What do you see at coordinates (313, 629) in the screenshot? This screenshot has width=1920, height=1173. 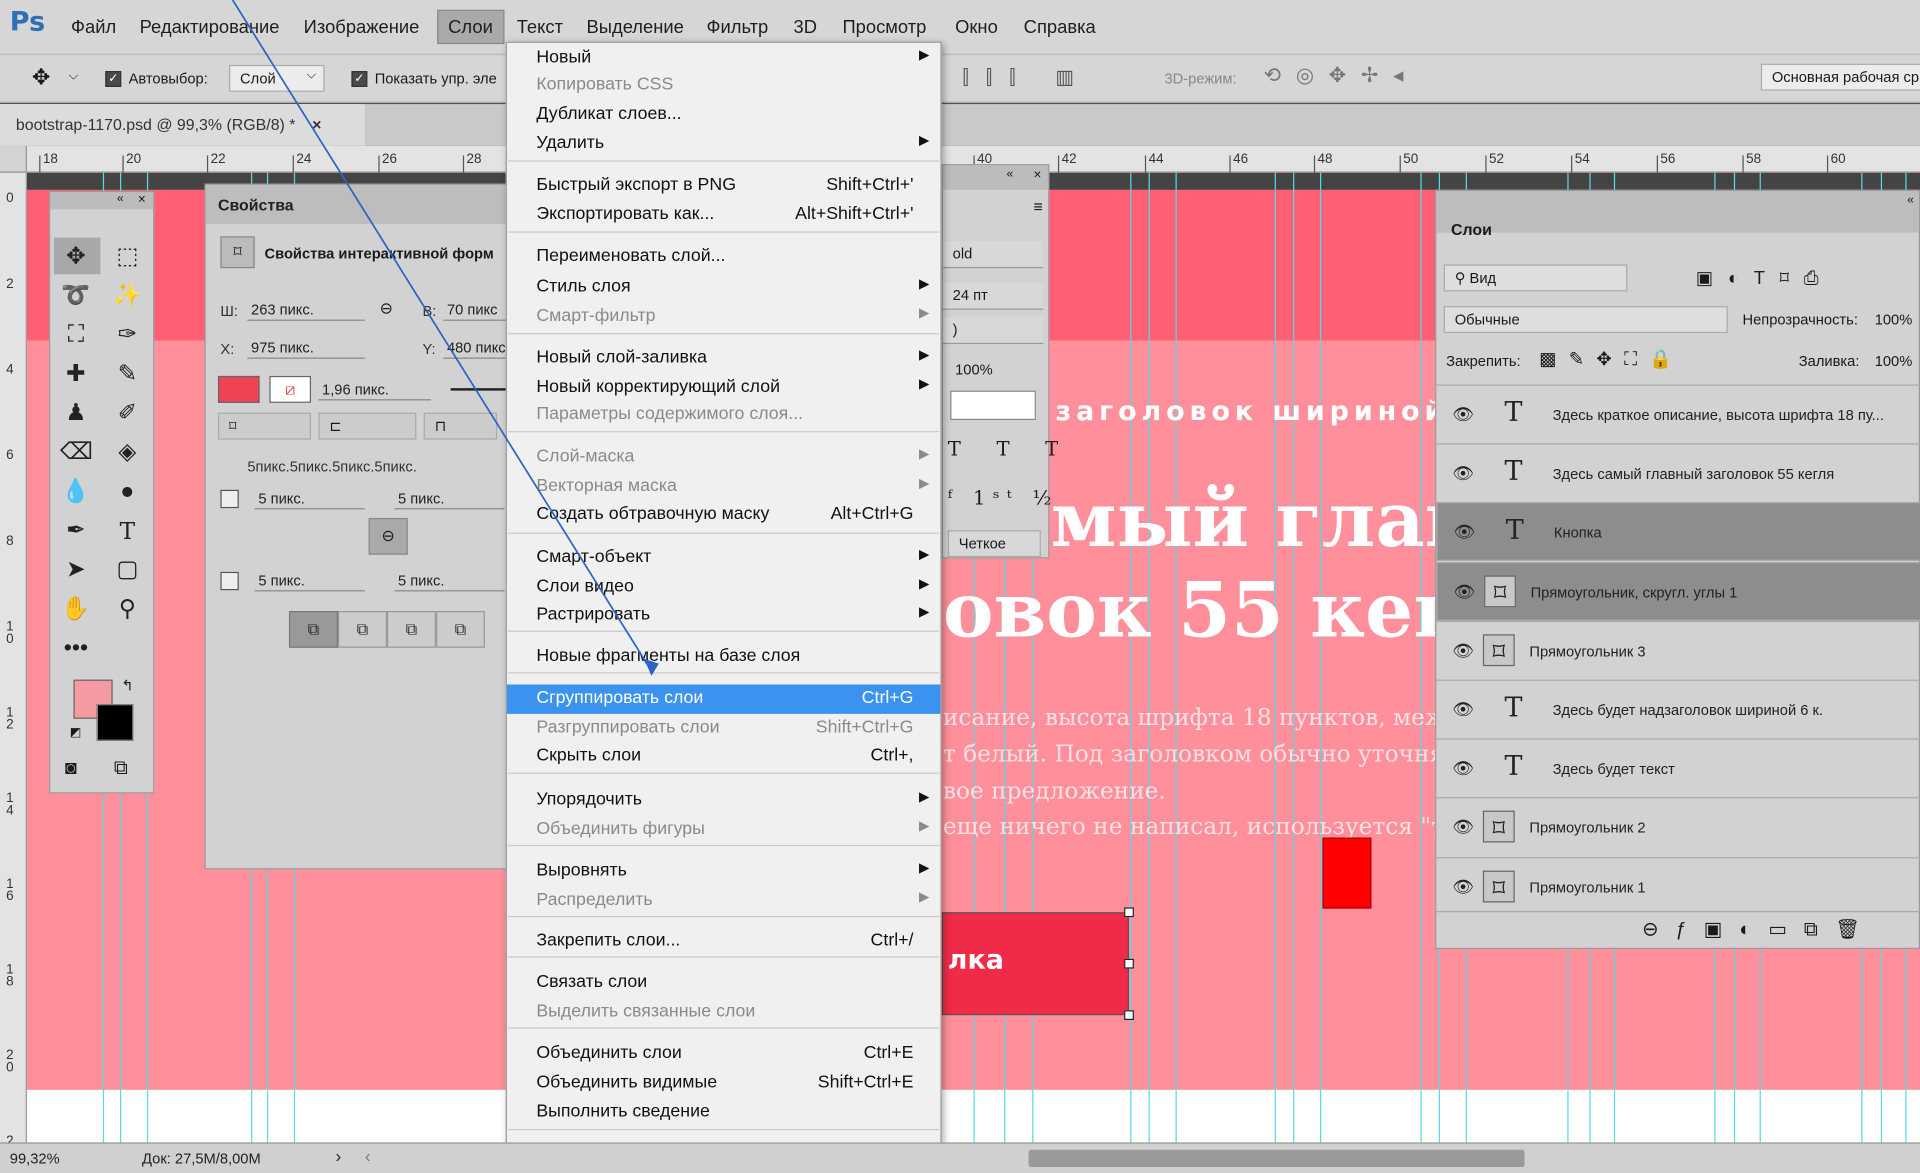 I see `combine-shapes-icon: ⧉` at bounding box center [313, 629].